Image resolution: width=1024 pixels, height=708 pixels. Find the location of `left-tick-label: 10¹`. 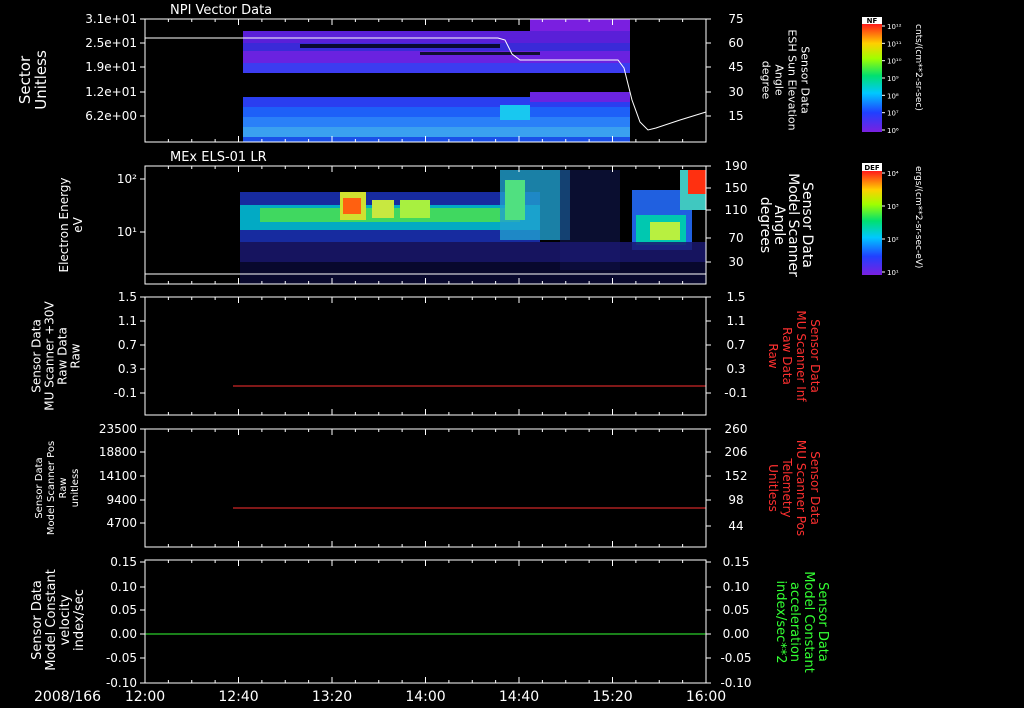

left-tick-label: 10¹ is located at coordinates (127, 232).